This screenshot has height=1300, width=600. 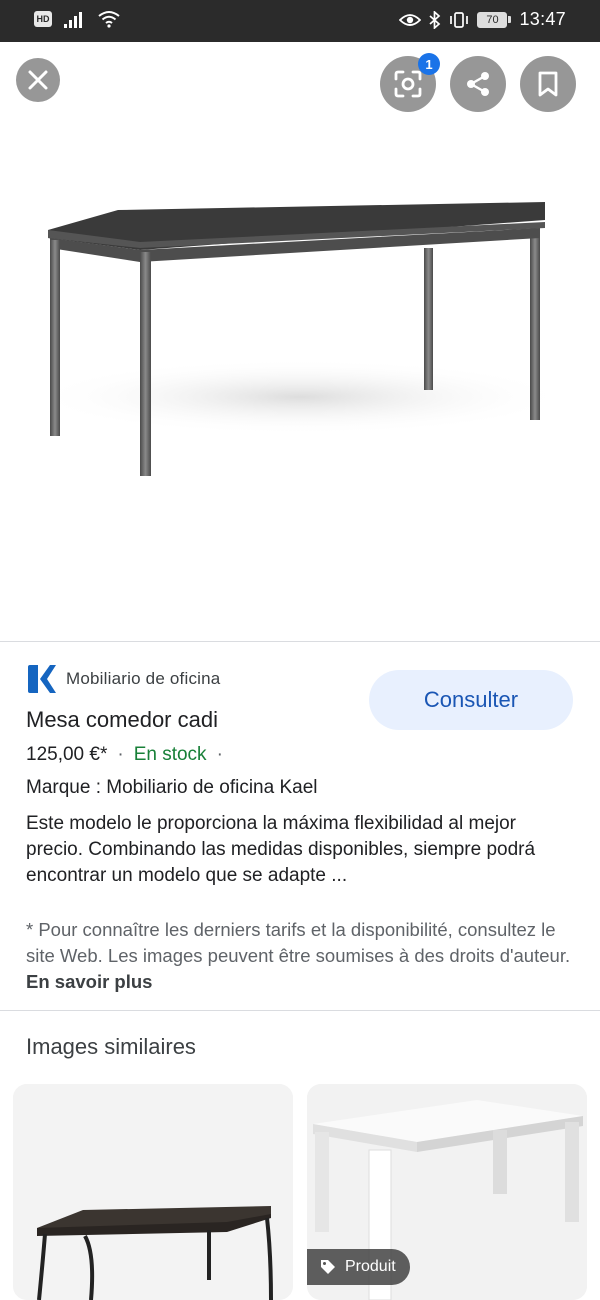 I want to click on status-left: HD, so click(x=77, y=19).